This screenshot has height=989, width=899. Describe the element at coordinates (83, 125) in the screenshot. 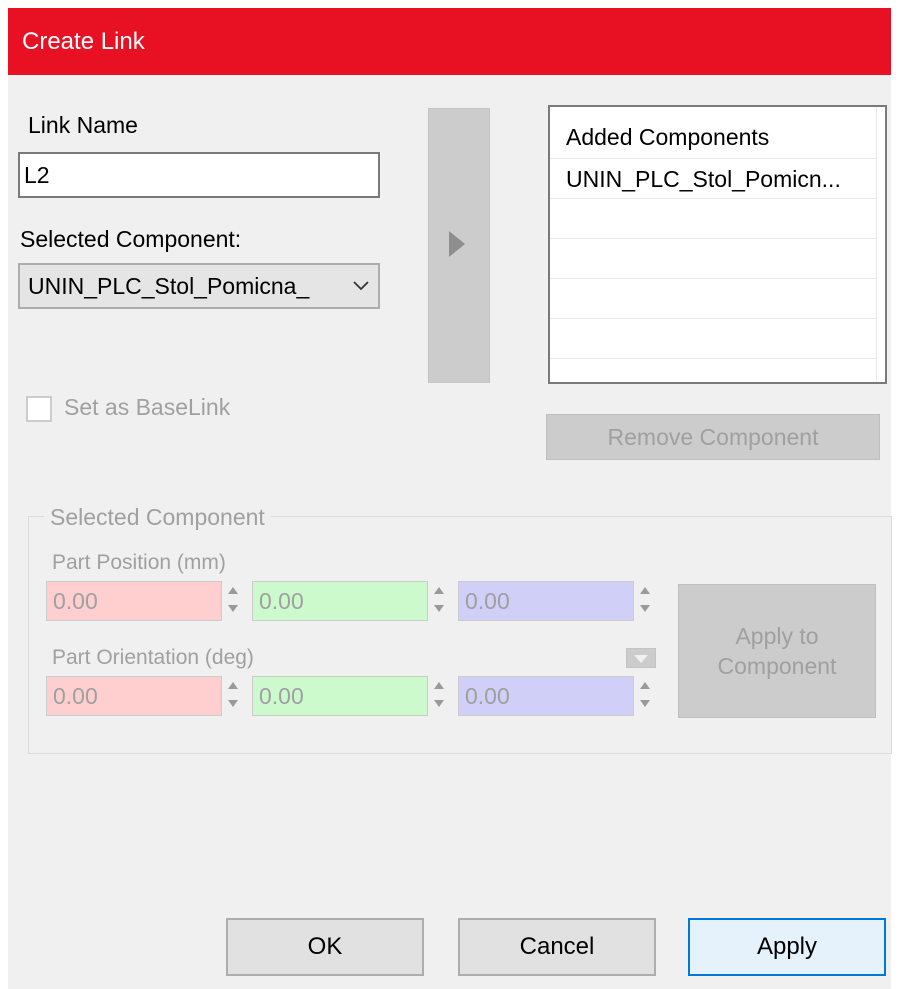

I see `link-name-label: Link Name` at that location.